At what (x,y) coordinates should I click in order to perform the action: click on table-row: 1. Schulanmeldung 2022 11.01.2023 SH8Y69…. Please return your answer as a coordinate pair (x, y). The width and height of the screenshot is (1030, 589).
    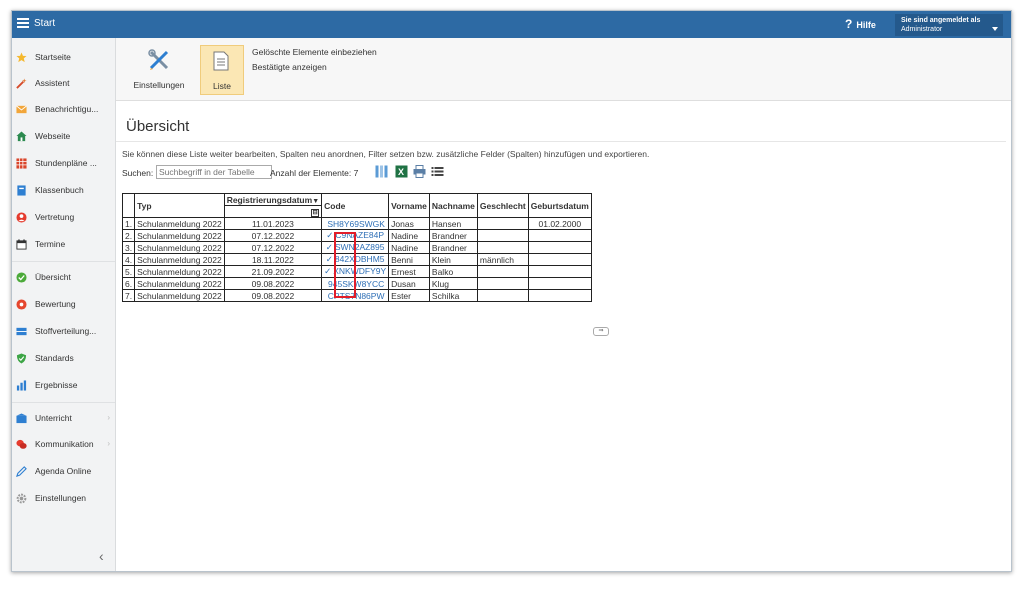
    Looking at the image, I should click on (356, 223).